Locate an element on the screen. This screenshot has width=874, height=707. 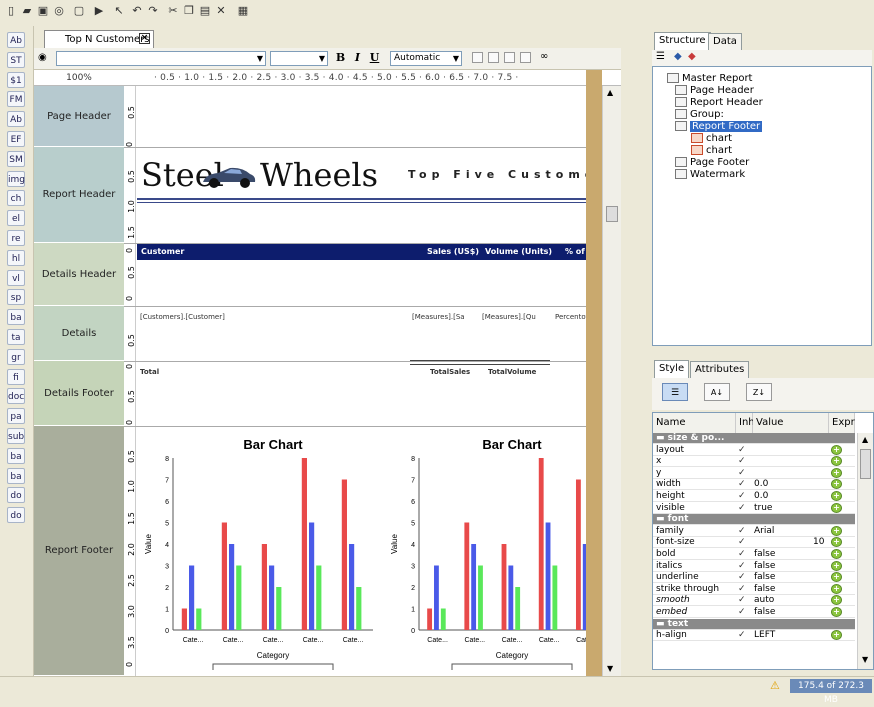
palette-ab-icon: Ab is located at coordinates (16, 119).